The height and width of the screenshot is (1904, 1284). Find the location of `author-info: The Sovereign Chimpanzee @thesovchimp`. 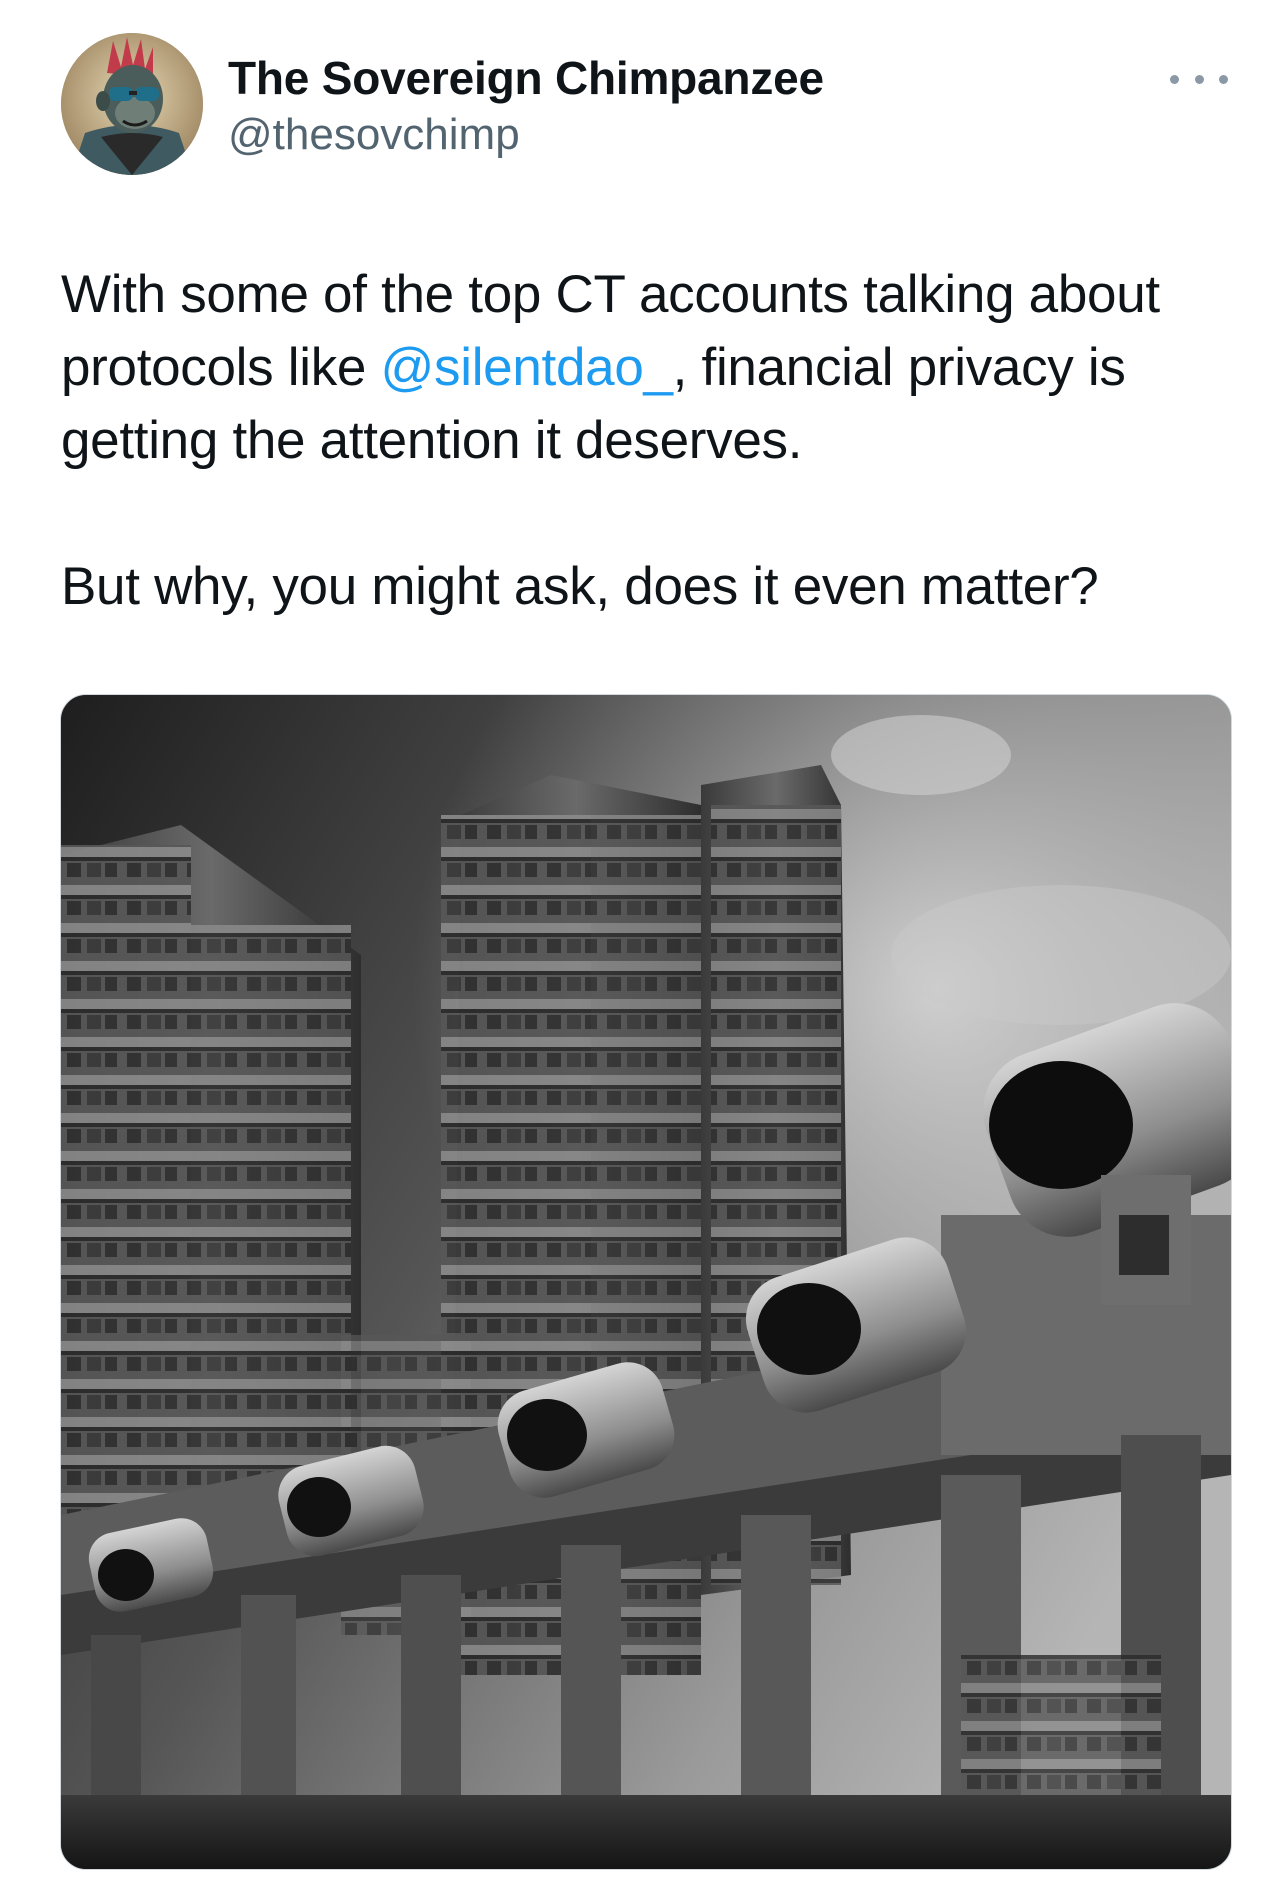

author-info: The Sovereign Chimpanzee @thesovchimp is located at coordinates (526, 106).